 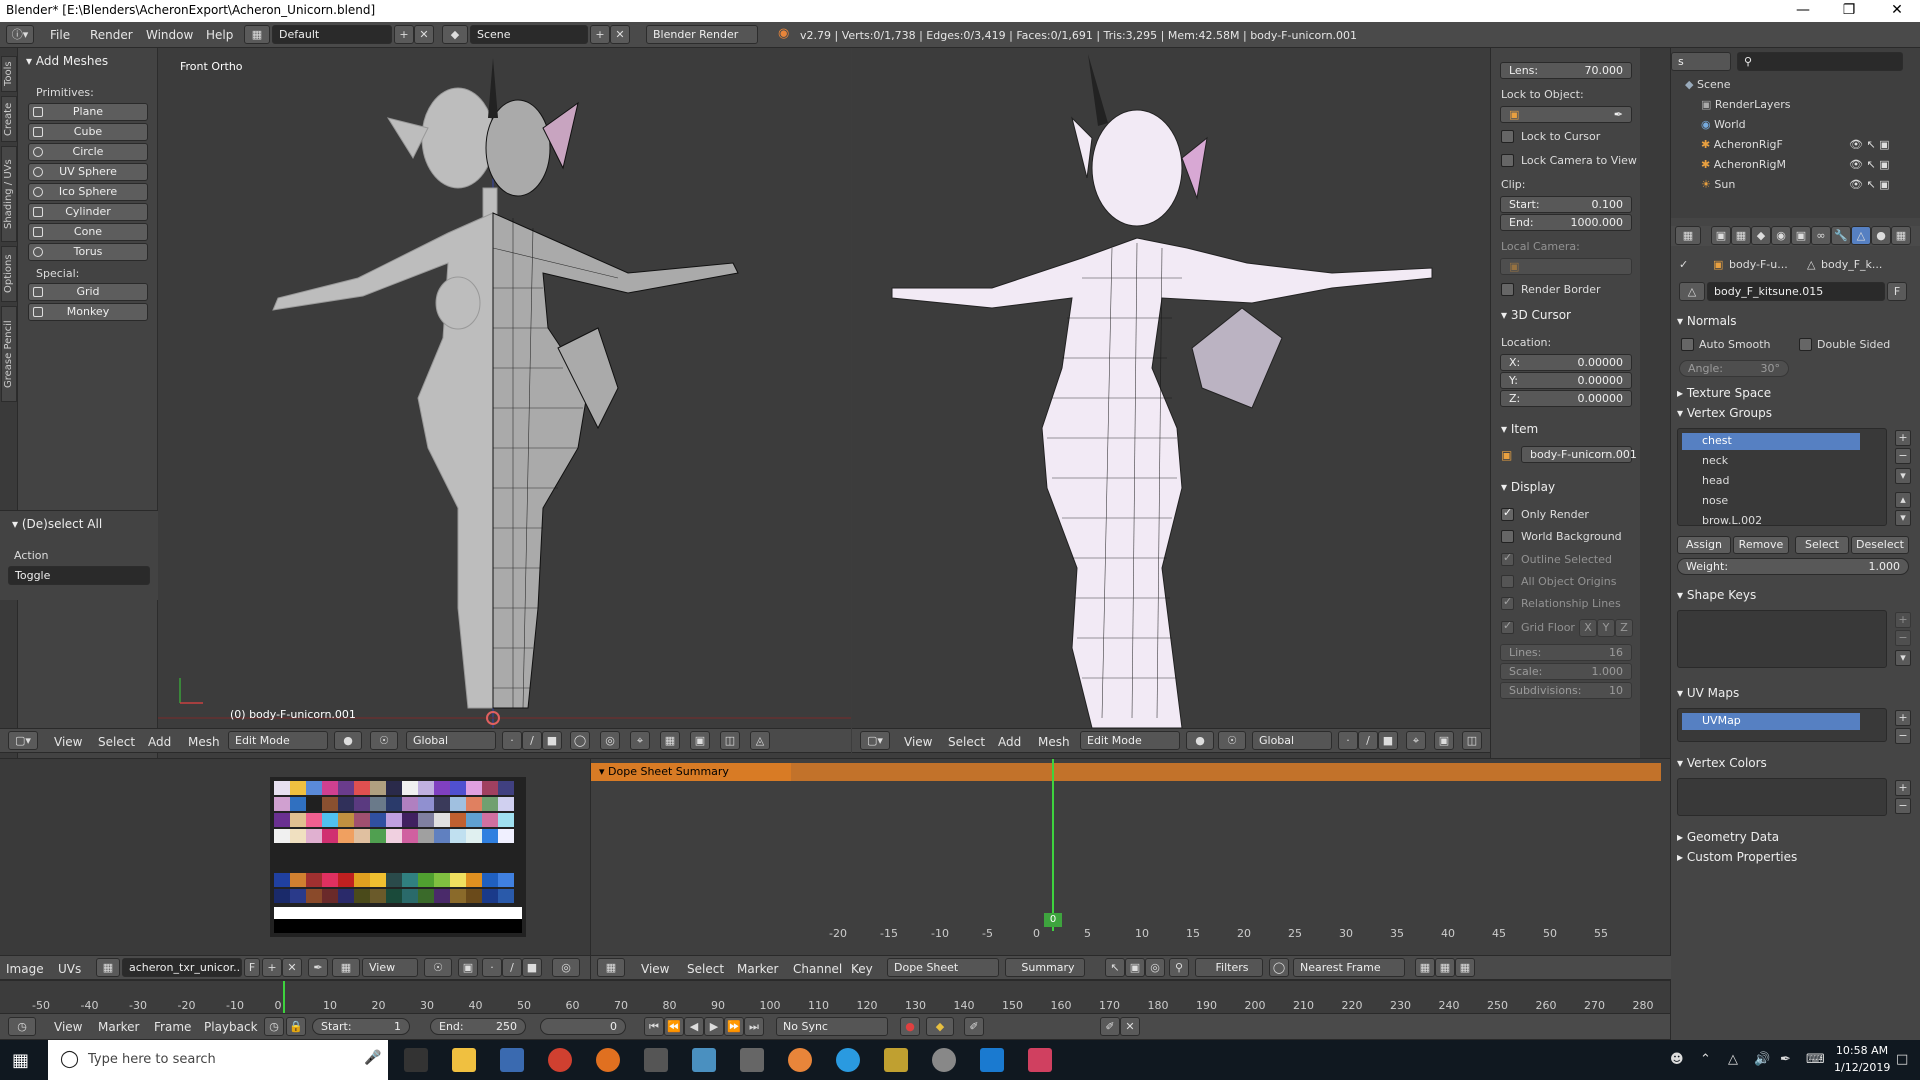 What do you see at coordinates (68, 1027) in the screenshot?
I see `timeline-menu-view: View` at bounding box center [68, 1027].